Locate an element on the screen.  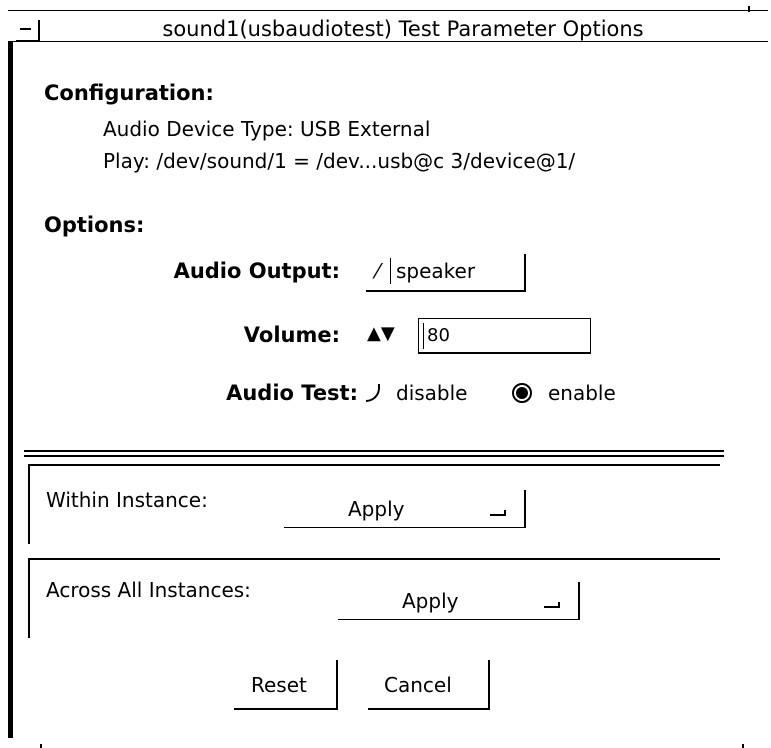
within-instance-label: Within Instance: is located at coordinates (127, 500).